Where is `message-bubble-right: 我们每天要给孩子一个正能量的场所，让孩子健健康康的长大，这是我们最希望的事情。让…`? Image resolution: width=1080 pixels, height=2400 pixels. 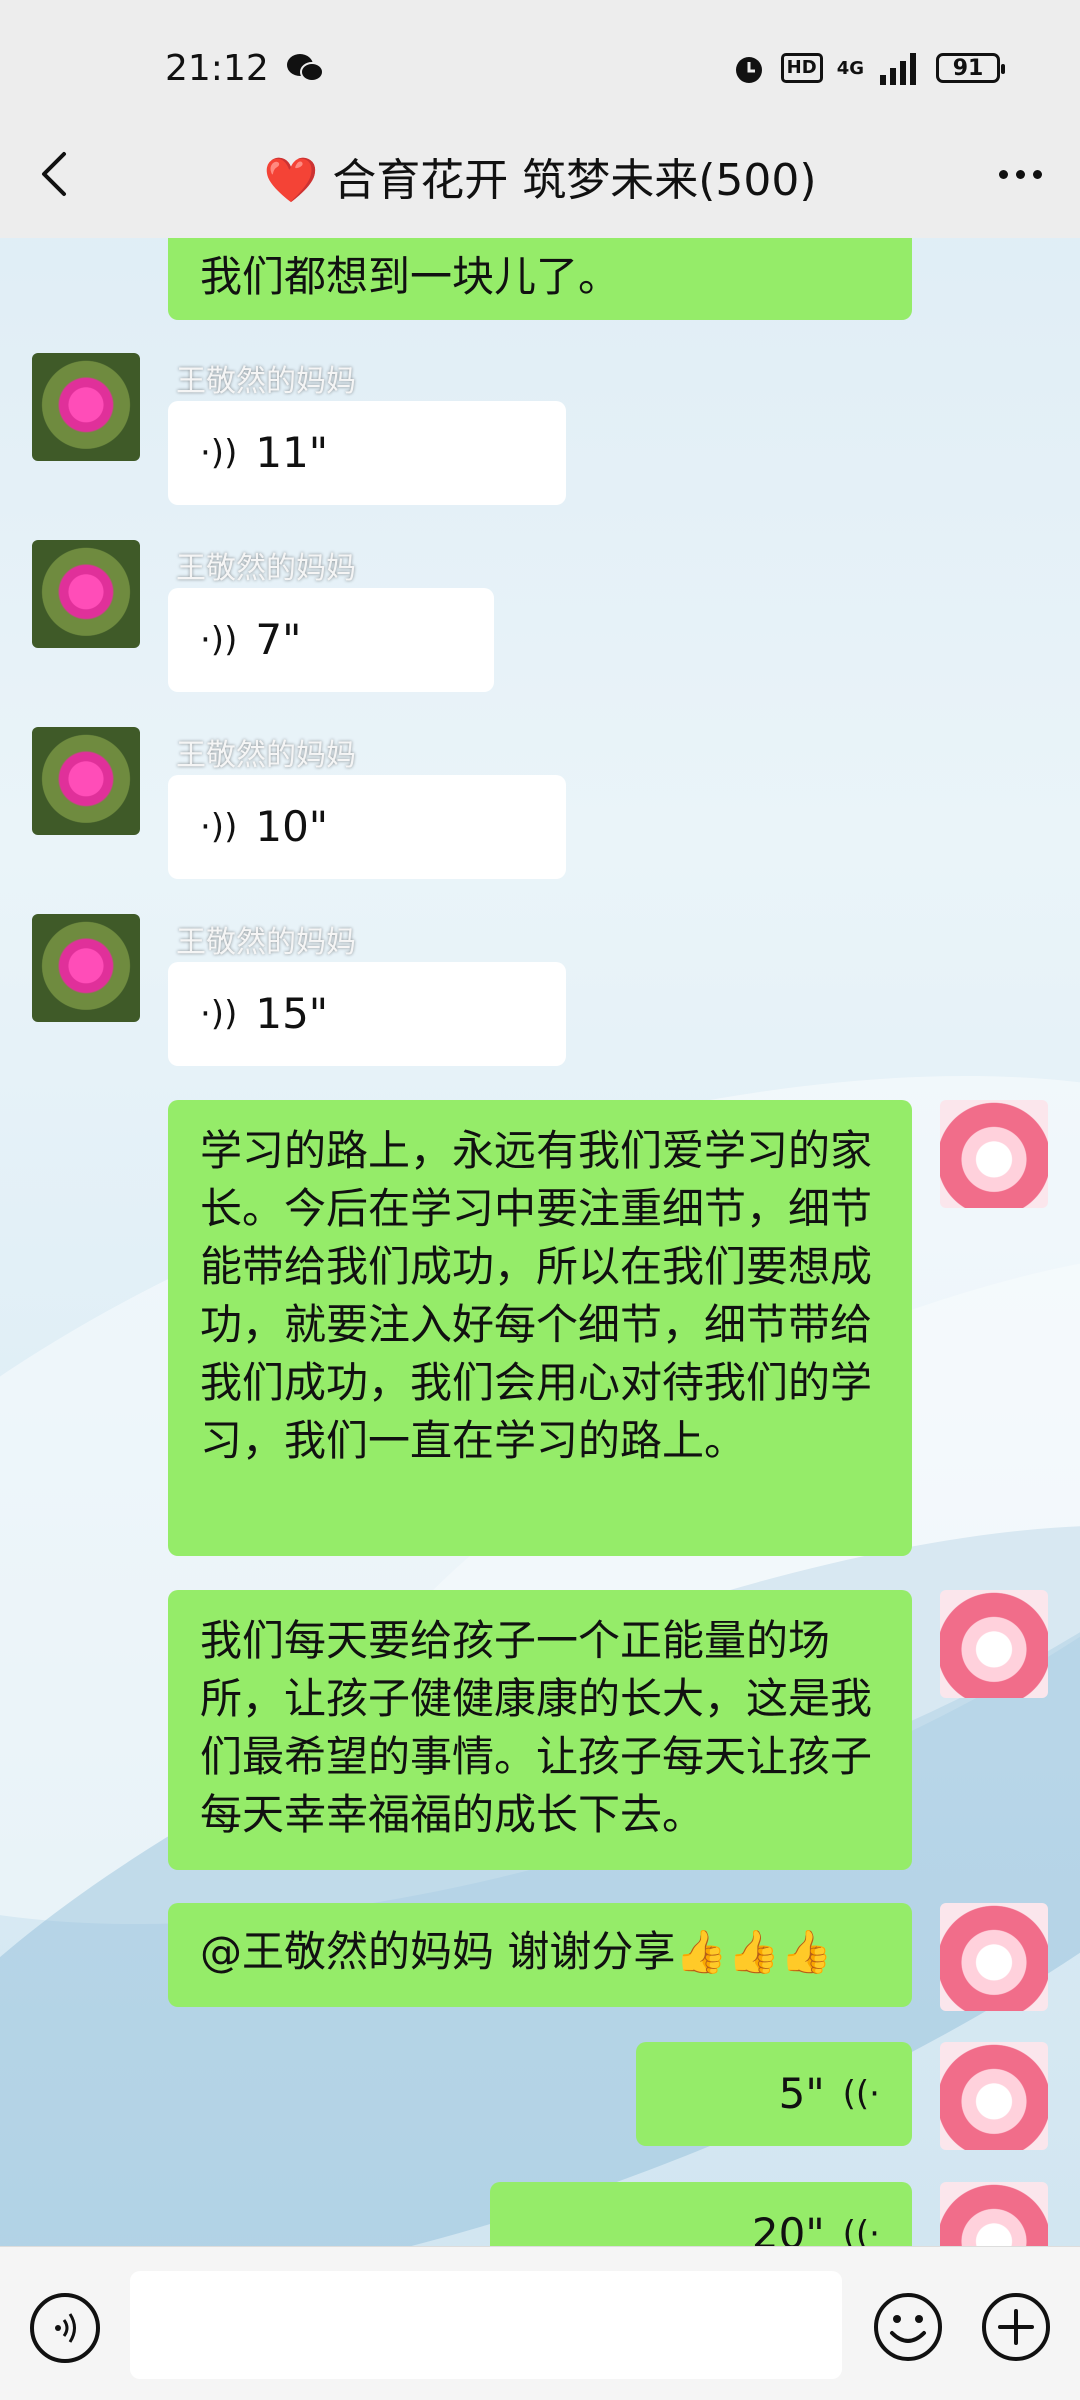
message-bubble-right: 我们每天要给孩子一个正能量的场所，让孩子健健康康的长大，这是我们最希望的事情。让… is located at coordinates (540, 1730).